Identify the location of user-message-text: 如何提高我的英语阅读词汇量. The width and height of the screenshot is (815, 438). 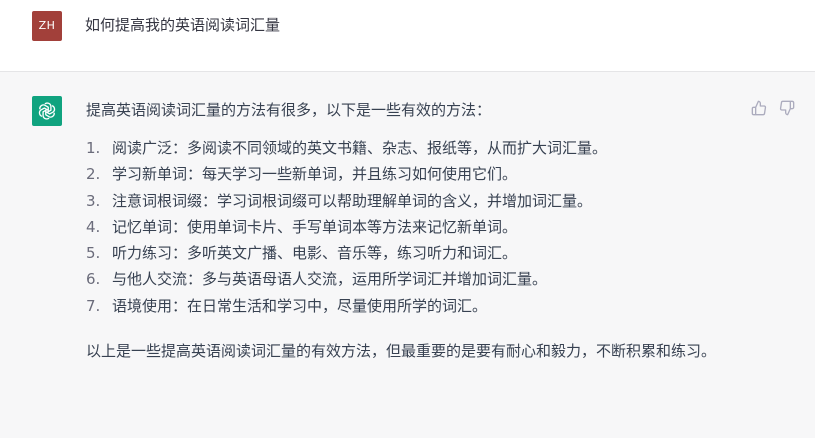
(183, 25).